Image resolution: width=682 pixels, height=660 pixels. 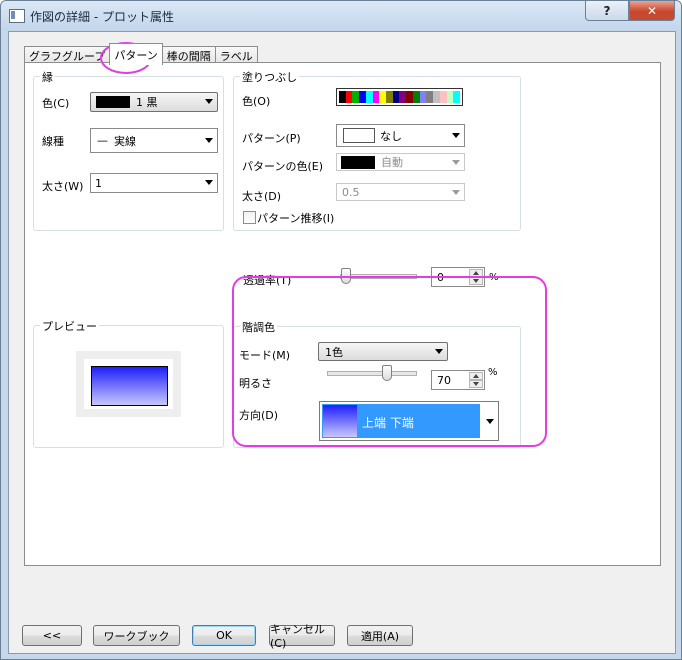 I want to click on fill-group-title: 塗りつぶし, so click(x=270, y=77).